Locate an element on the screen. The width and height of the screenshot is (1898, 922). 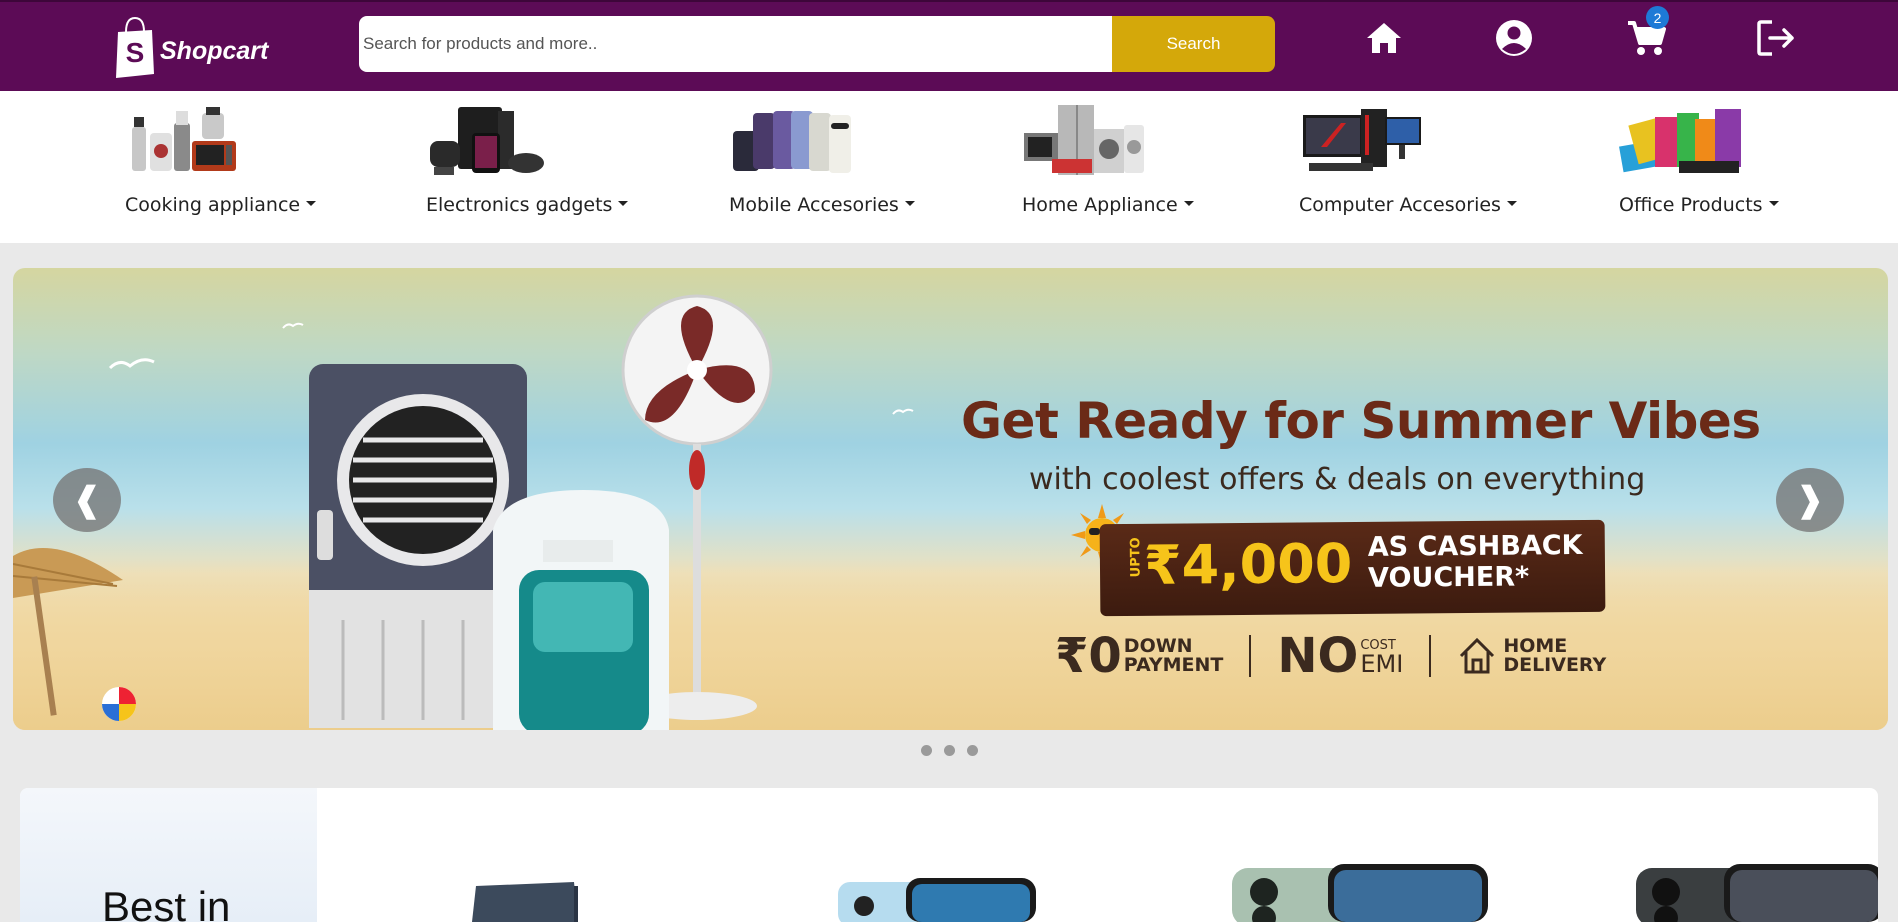
perk-zero-down-payment: ₹0 DOWN PAYMENT is located at coordinates (1139, 656).